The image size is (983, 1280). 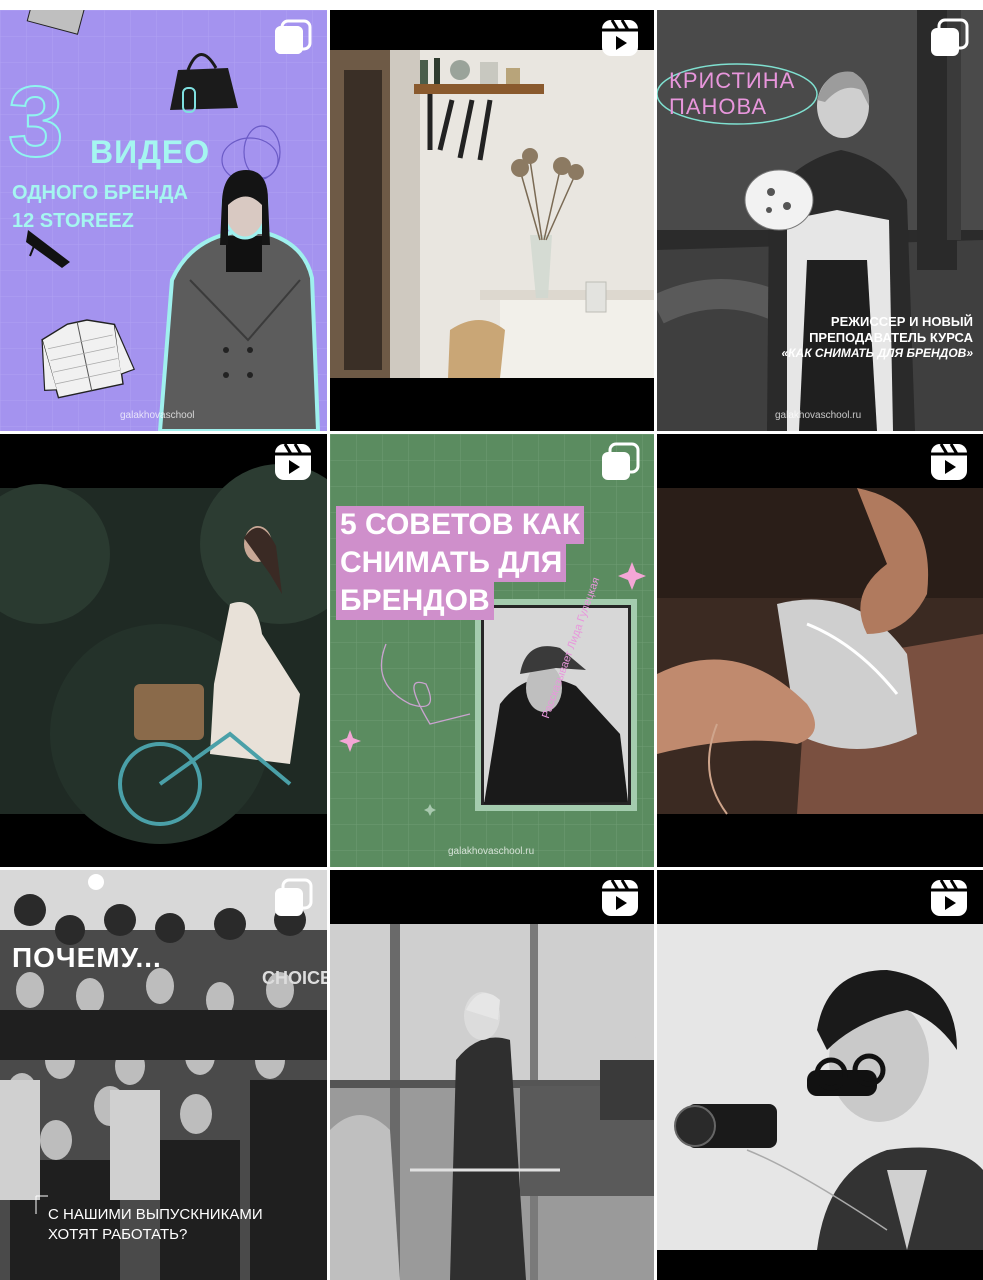 What do you see at coordinates (415, 601) in the screenshot?
I see `post-5-title-line-3: БРЕНДОВ` at bounding box center [415, 601].